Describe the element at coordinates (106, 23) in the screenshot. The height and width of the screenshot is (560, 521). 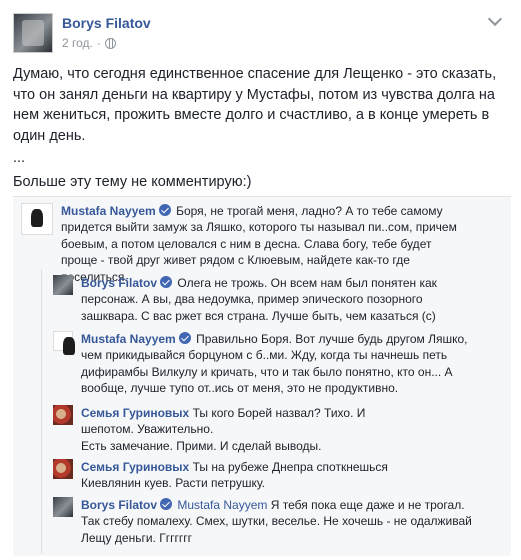
I see `post-author-link: Borys Filatov` at that location.